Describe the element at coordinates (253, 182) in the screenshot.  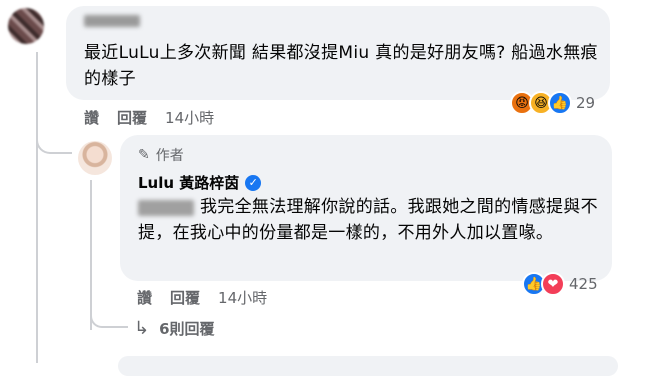
I see `verified-badge-icon: ✓` at that location.